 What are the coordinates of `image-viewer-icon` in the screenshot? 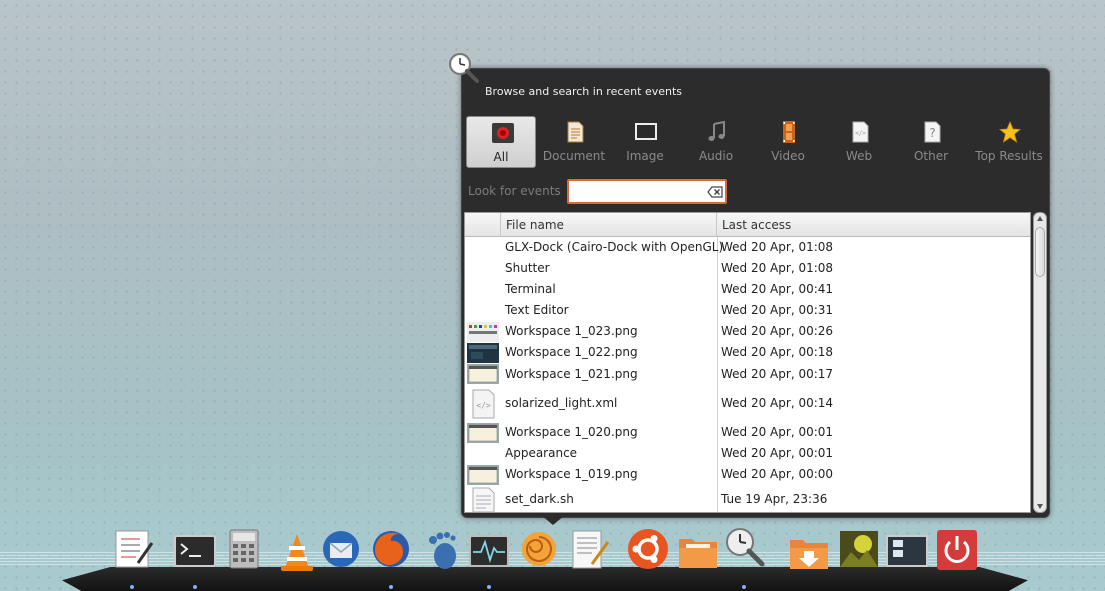 It's located at (859, 550).